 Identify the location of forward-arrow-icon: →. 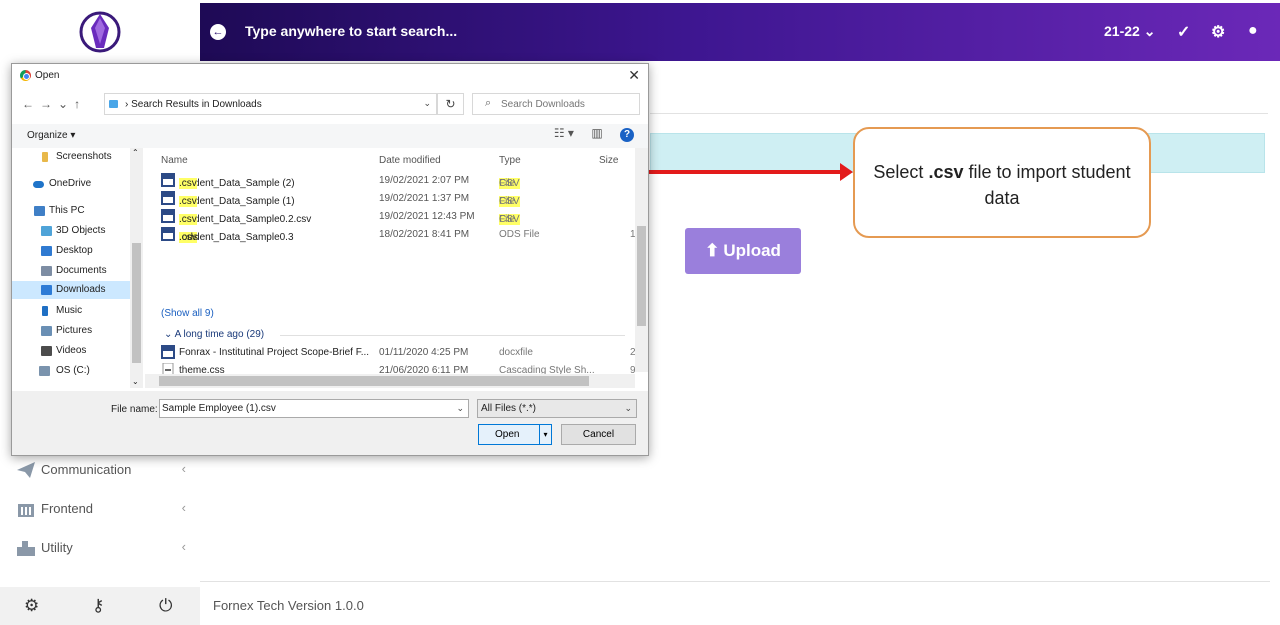
(49, 104).